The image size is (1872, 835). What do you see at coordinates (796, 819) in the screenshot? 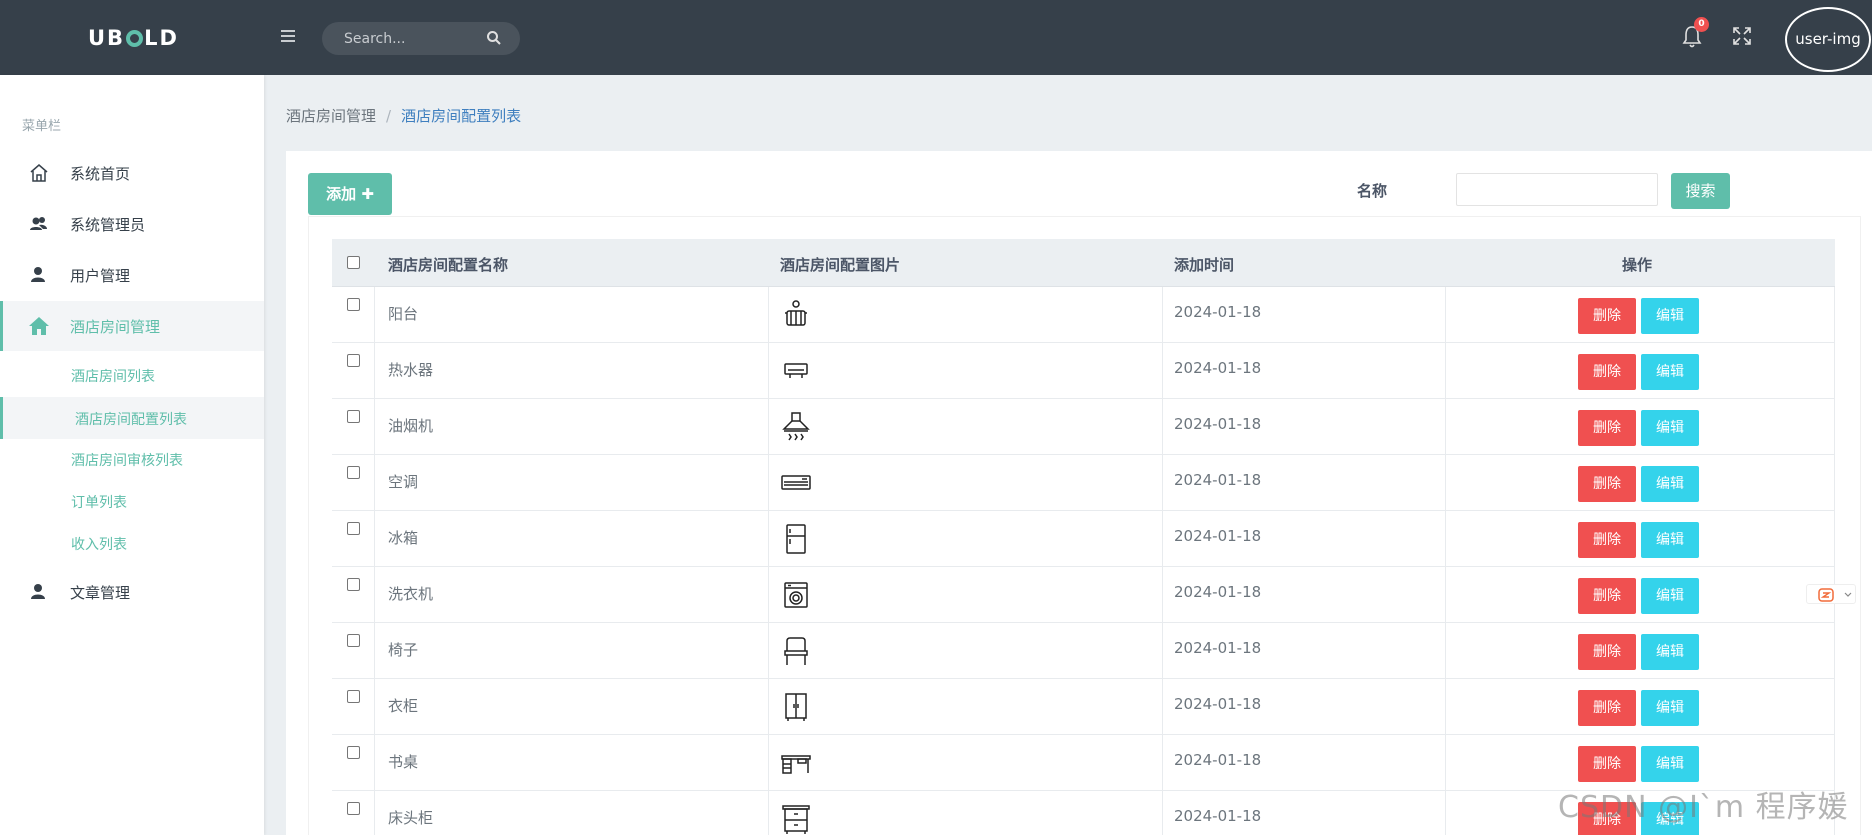
I see `nightstand-icon` at bounding box center [796, 819].